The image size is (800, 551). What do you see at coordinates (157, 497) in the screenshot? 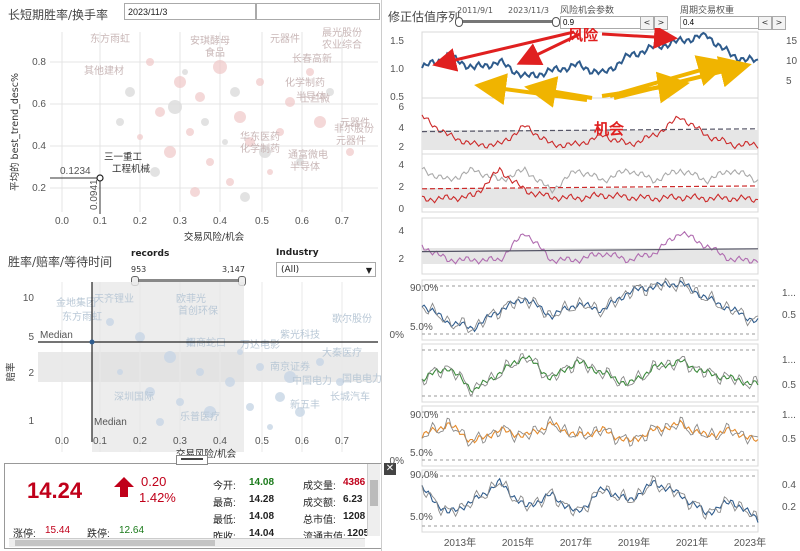
I see `price-change-pct: 1.42%` at bounding box center [157, 497].